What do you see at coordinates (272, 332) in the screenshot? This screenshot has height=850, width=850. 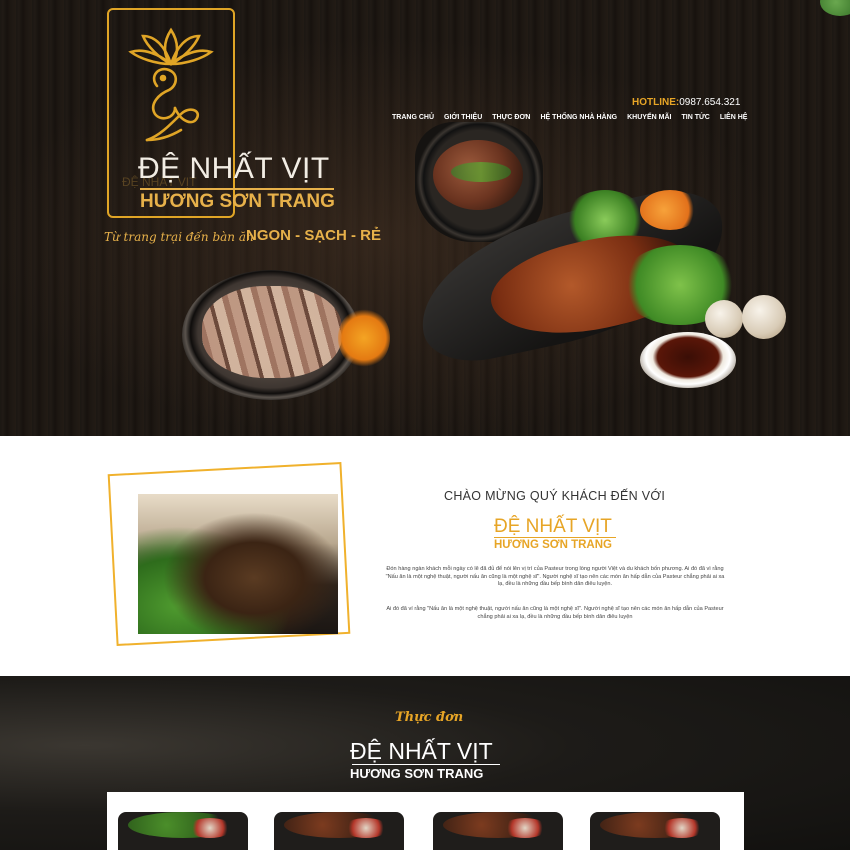 I see `boiled-duck-meat` at bounding box center [272, 332].